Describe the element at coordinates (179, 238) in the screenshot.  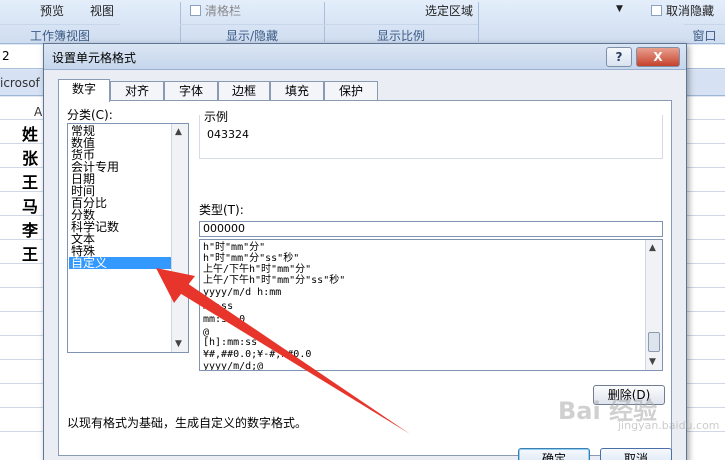
I see `category-scrollbar: ▲ ▼` at that location.